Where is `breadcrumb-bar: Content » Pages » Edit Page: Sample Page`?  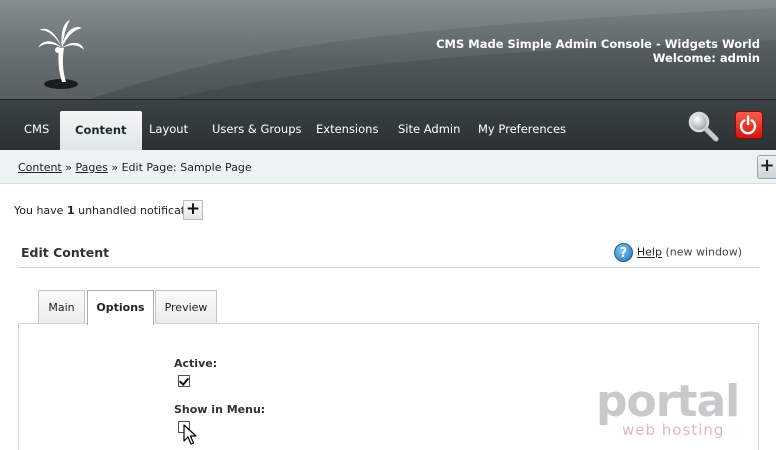
breadcrumb-bar: Content » Pages » Edit Page: Sample Page is located at coordinates (388, 167).